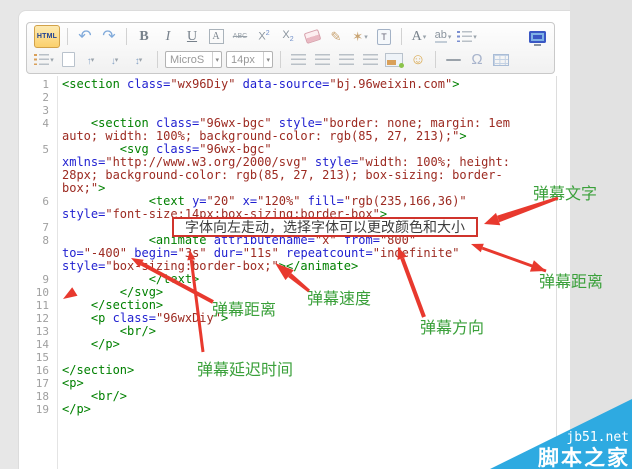  Describe the element at coordinates (384, 37) in the screenshot. I see `paste-text-icon: T` at that location.